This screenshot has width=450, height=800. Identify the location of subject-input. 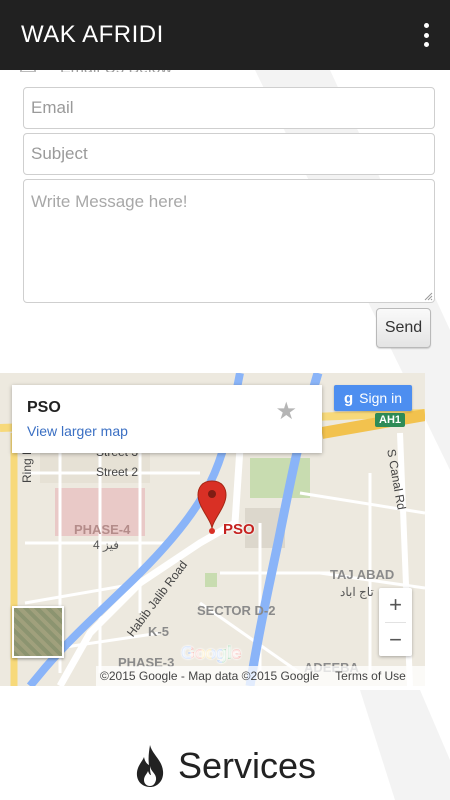
(229, 154).